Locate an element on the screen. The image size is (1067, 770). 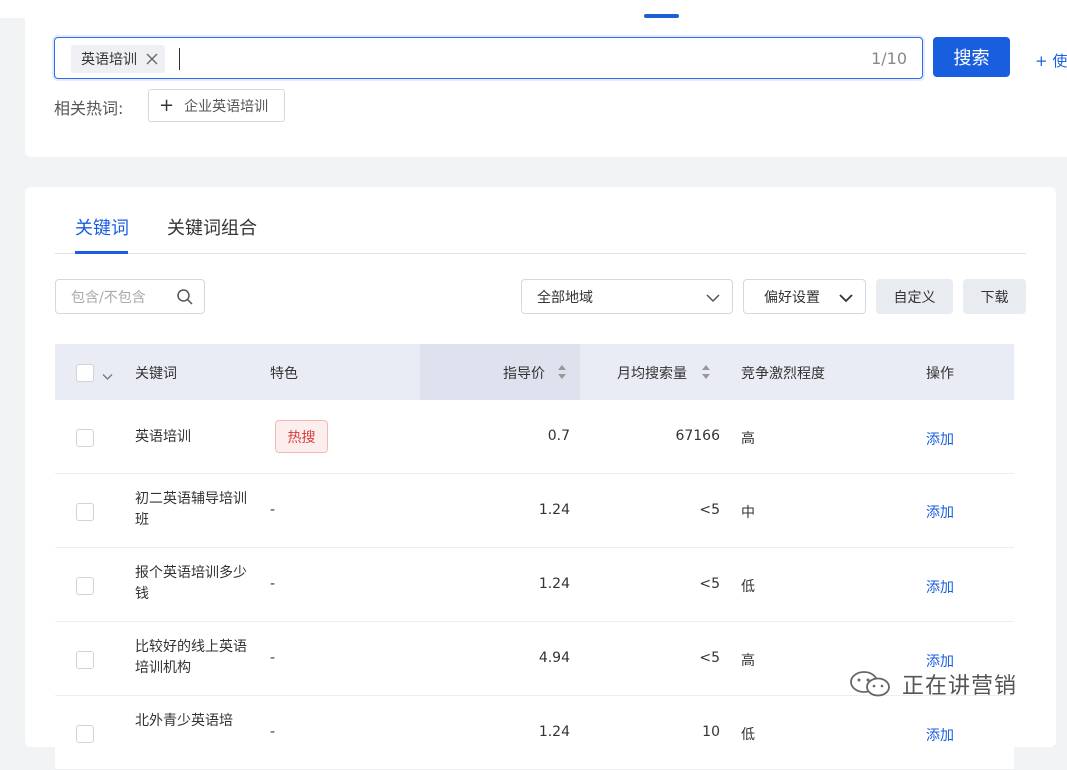
competition-cell: 中 is located at coordinates (748, 513).